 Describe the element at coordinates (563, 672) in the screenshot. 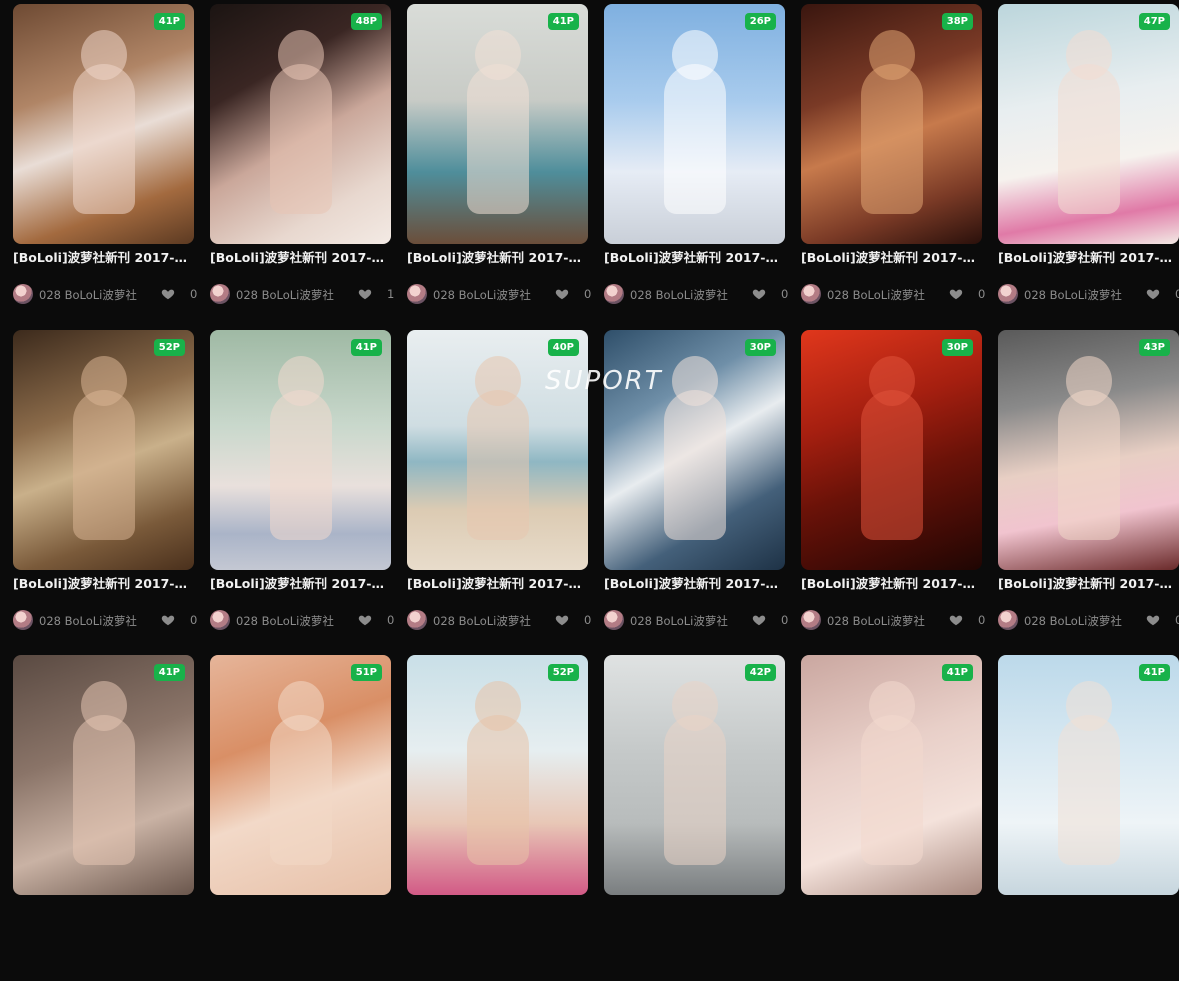

I see `photo-count-badge: 52P` at that location.